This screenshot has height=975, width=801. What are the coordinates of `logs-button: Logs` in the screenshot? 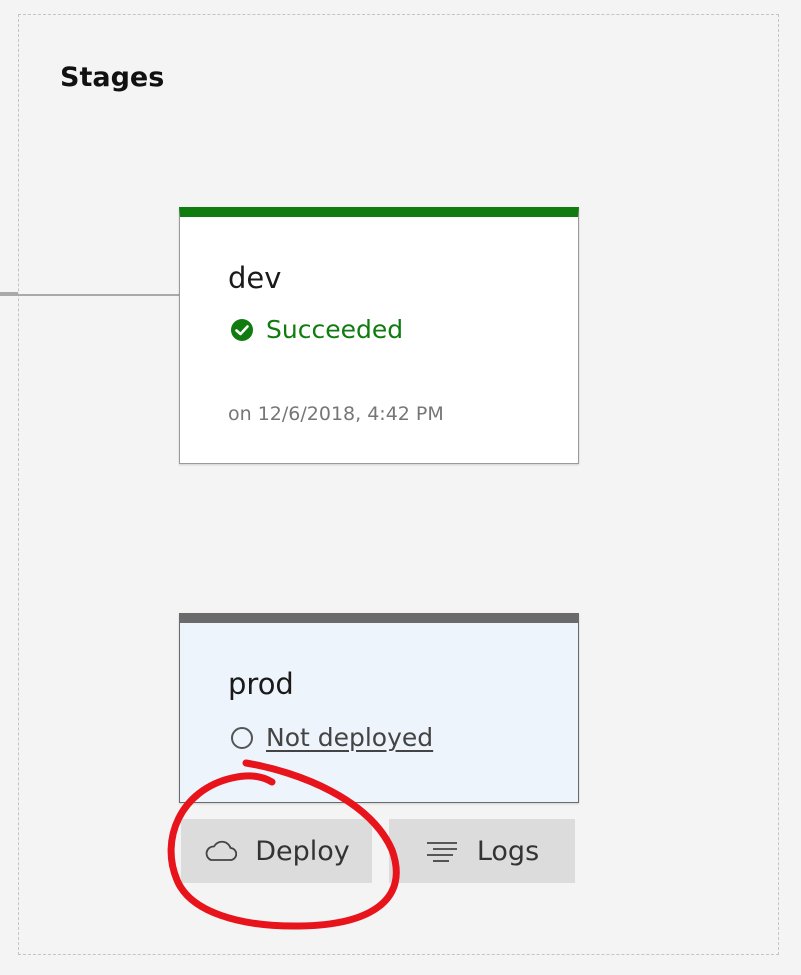 It's located at (482, 851).